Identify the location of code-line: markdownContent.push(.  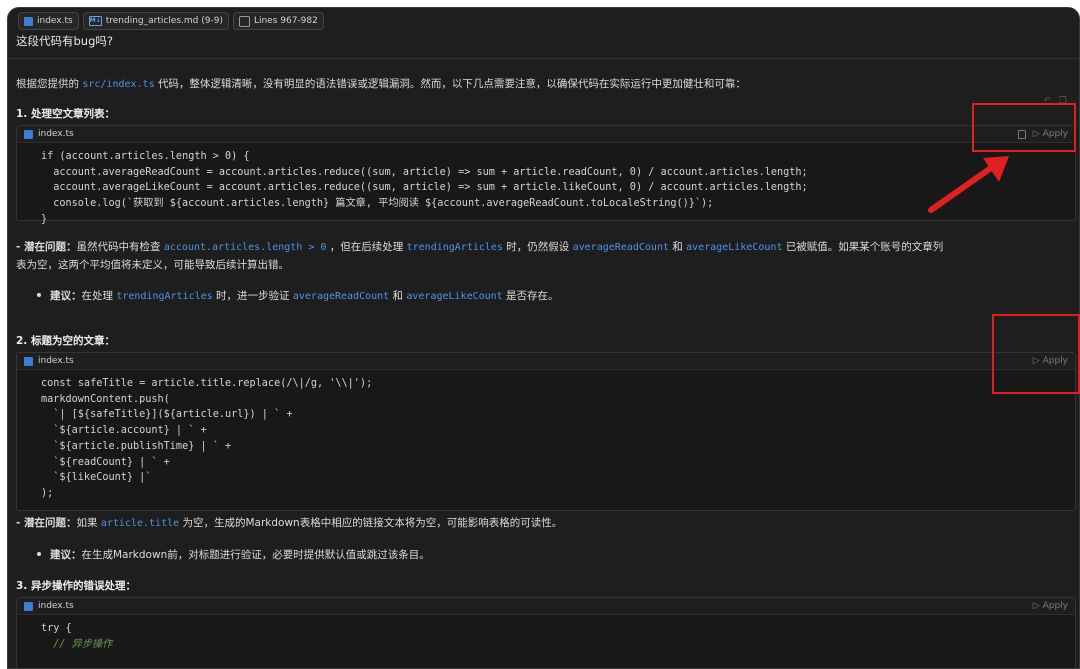
(105, 399).